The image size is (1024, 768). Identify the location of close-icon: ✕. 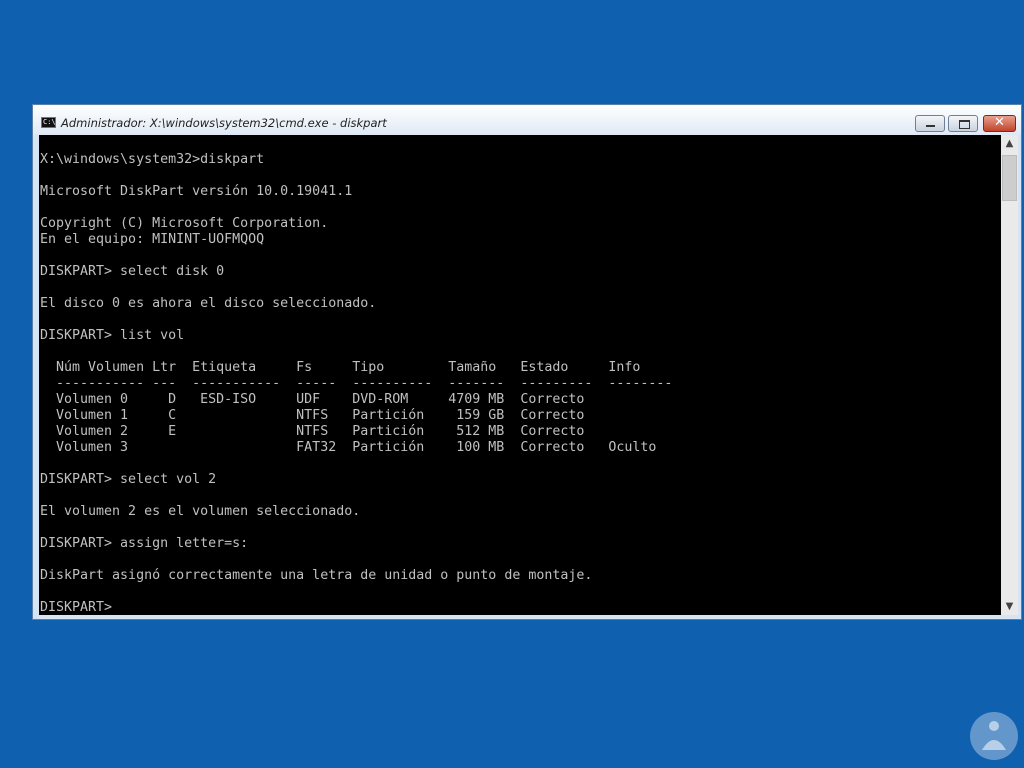
(999, 122).